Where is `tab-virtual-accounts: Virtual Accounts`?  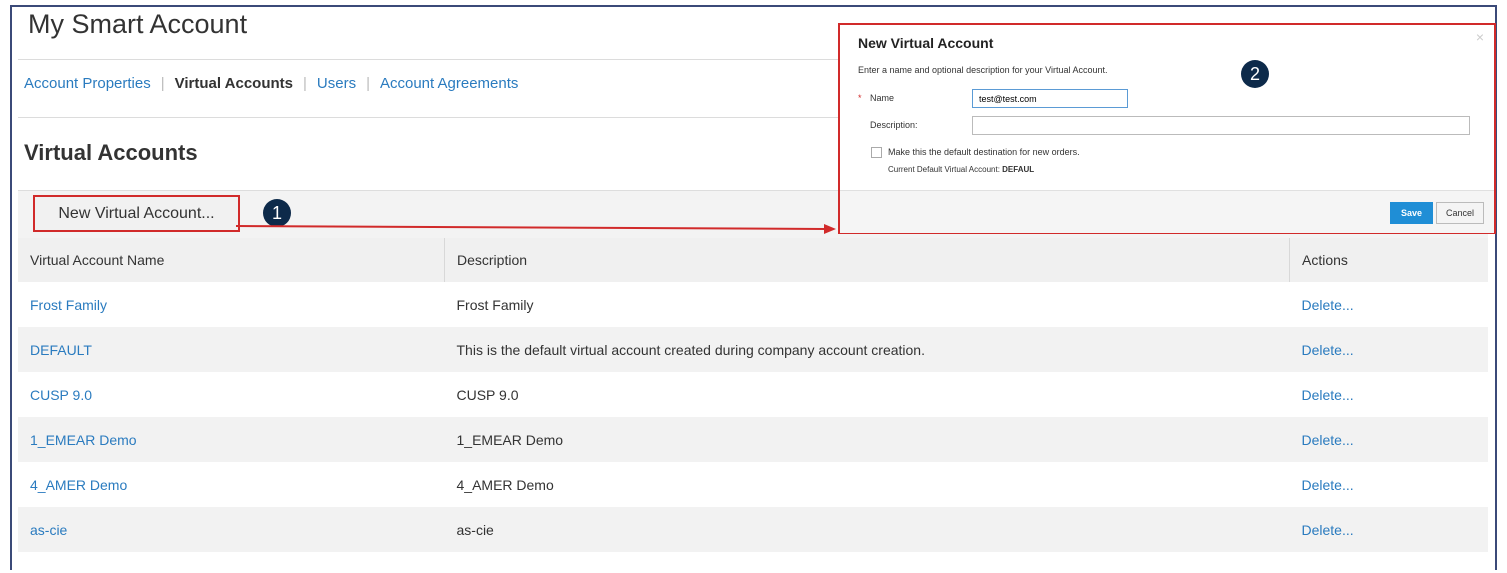
tab-virtual-accounts: Virtual Accounts is located at coordinates (234, 83).